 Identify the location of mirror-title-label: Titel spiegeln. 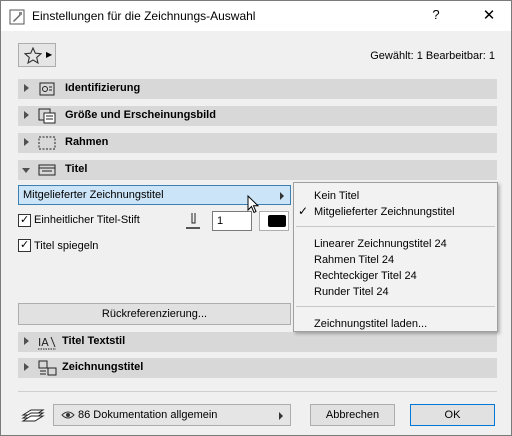
(66, 246).